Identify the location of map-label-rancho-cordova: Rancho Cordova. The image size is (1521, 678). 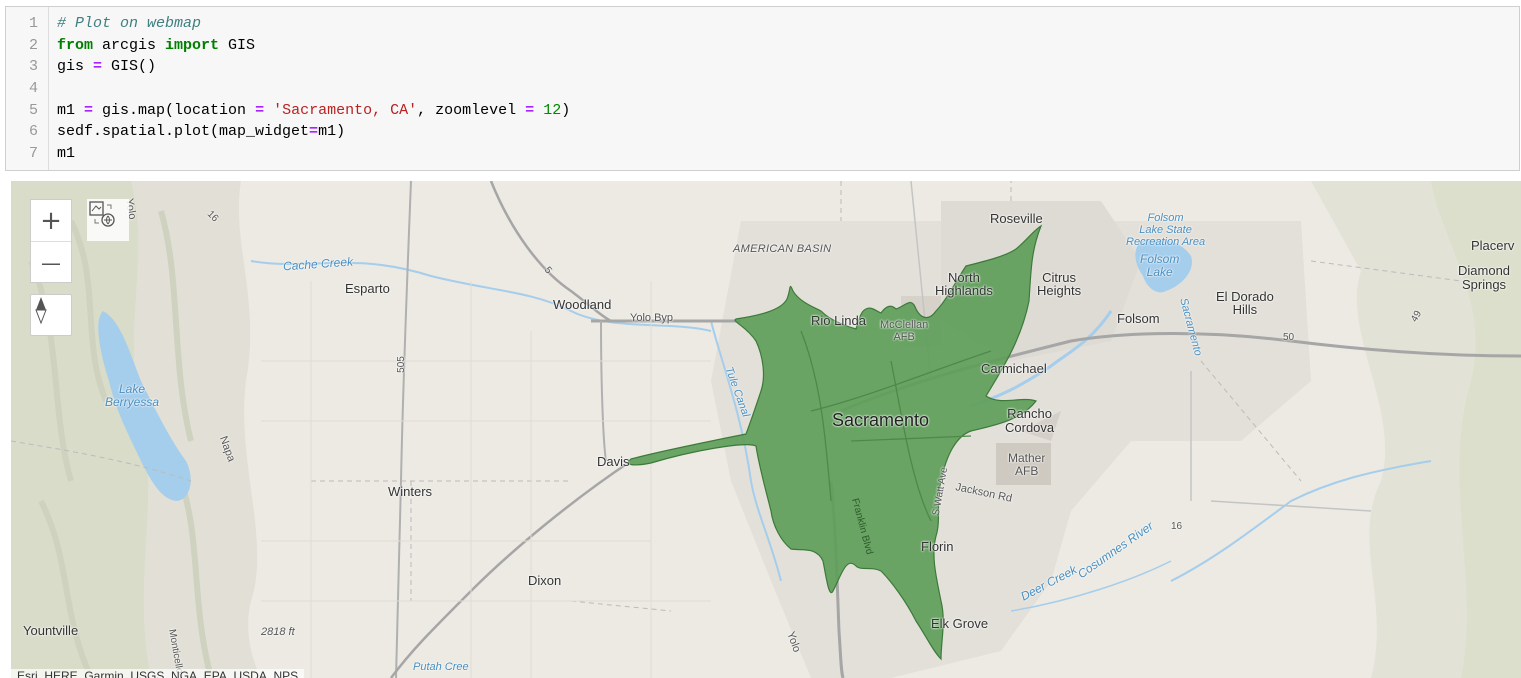
(1030, 420).